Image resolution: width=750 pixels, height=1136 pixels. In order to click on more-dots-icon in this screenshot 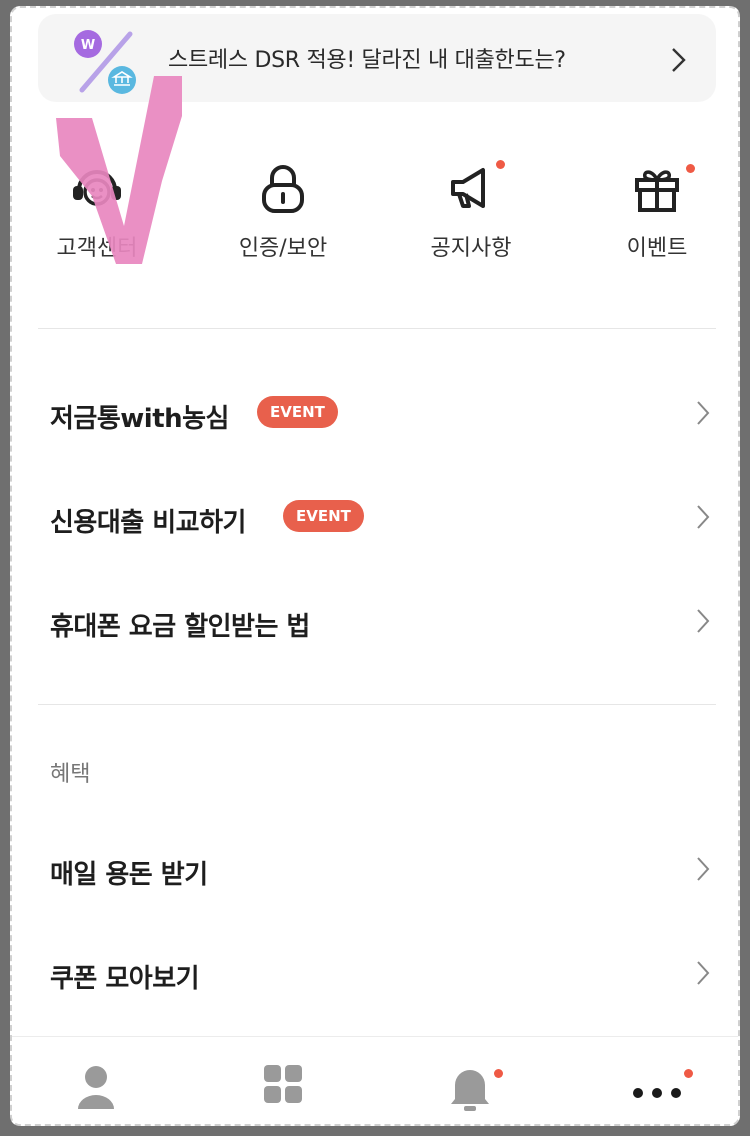, I will do `click(657, 1093)`.